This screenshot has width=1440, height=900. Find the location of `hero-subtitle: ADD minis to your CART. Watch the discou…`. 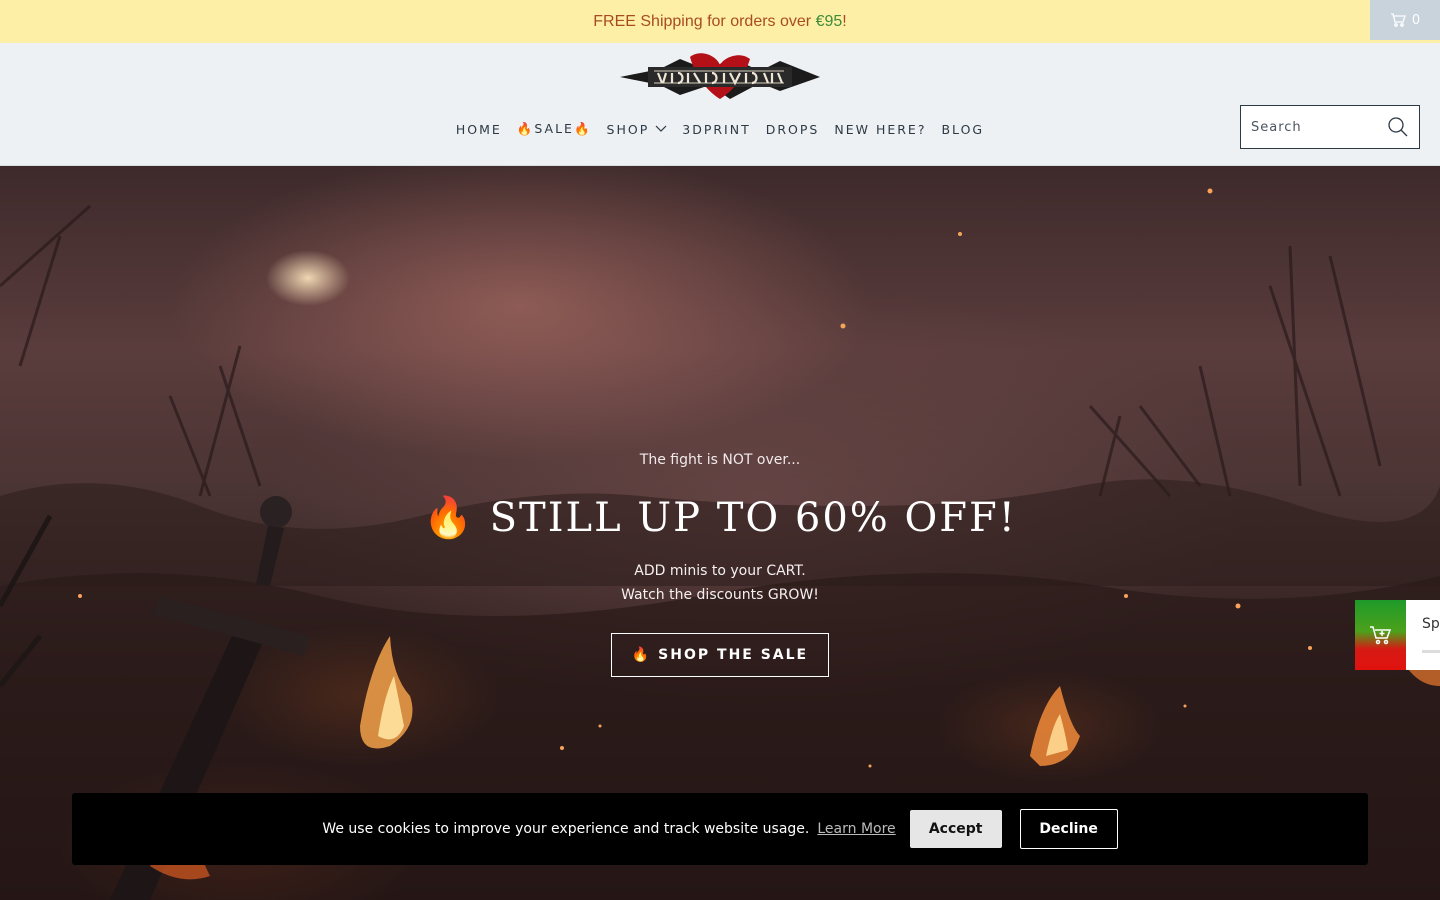

hero-subtitle: ADD minis to your CART. Watch the discou… is located at coordinates (720, 583).